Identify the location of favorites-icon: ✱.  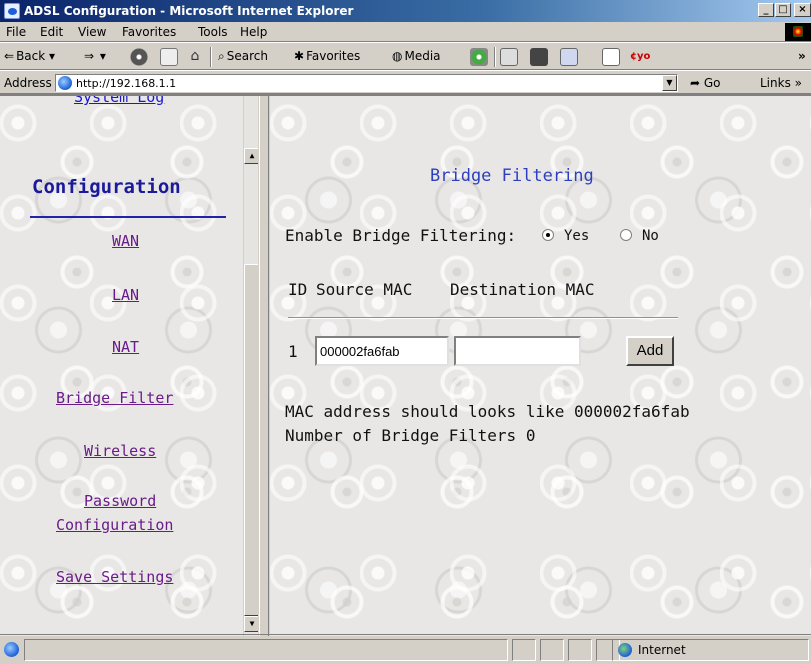
(299, 56).